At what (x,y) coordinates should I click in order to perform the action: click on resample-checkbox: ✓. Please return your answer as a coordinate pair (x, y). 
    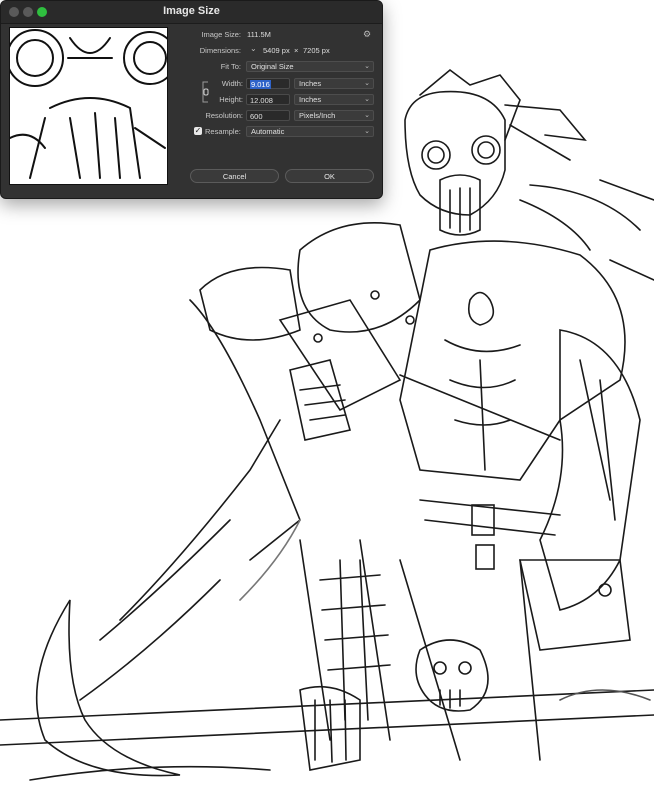
    Looking at the image, I should click on (198, 131).